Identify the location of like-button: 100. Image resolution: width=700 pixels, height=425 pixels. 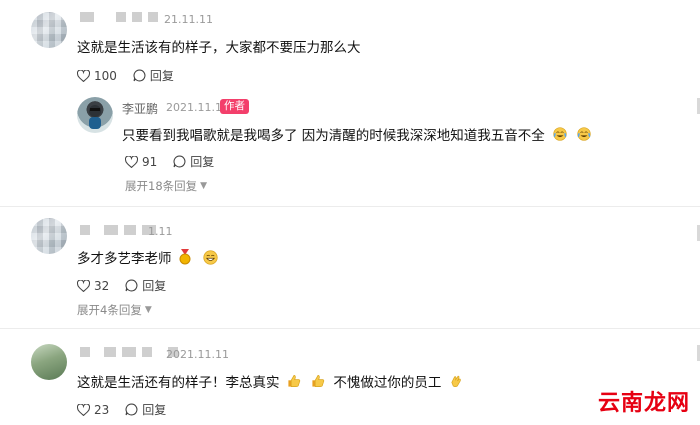
(97, 76).